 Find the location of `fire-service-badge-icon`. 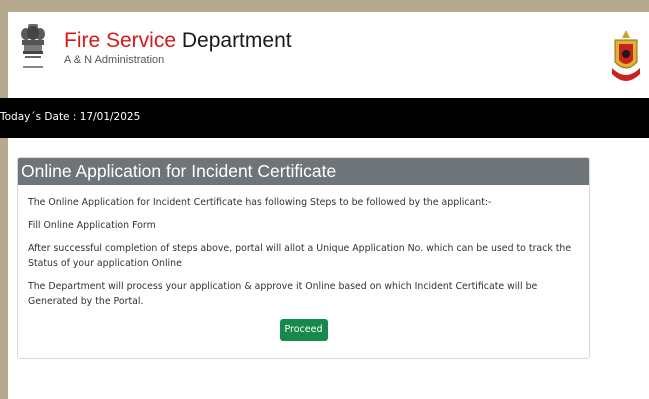

fire-service-badge-icon is located at coordinates (626, 55).